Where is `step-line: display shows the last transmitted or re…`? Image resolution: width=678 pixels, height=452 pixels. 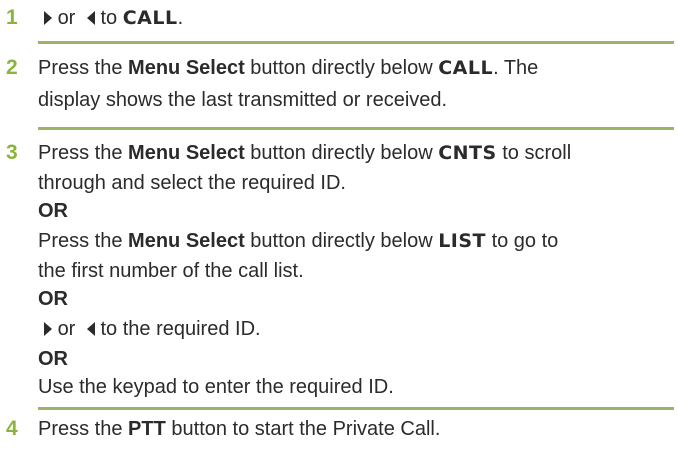
step-line: display shows the last transmitted or re… is located at coordinates (243, 100).